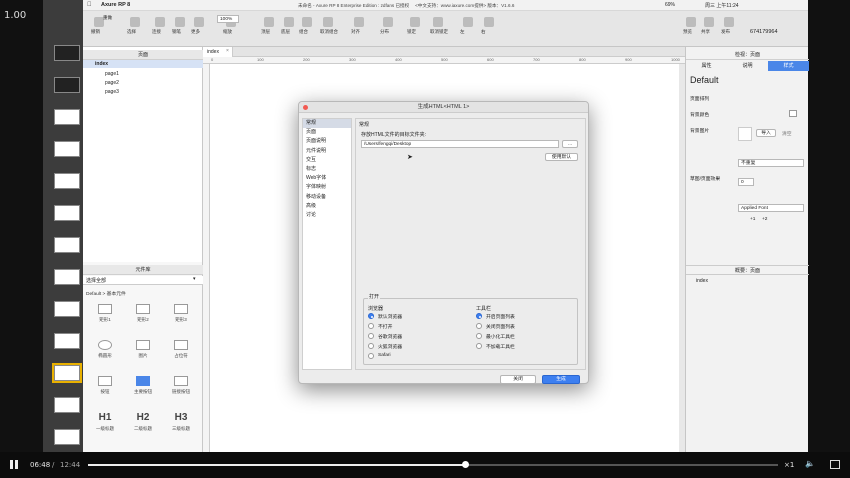 This screenshot has width=850, height=478. Describe the element at coordinates (327, 197) in the screenshot. I see `nav-item: 移动设备` at that location.